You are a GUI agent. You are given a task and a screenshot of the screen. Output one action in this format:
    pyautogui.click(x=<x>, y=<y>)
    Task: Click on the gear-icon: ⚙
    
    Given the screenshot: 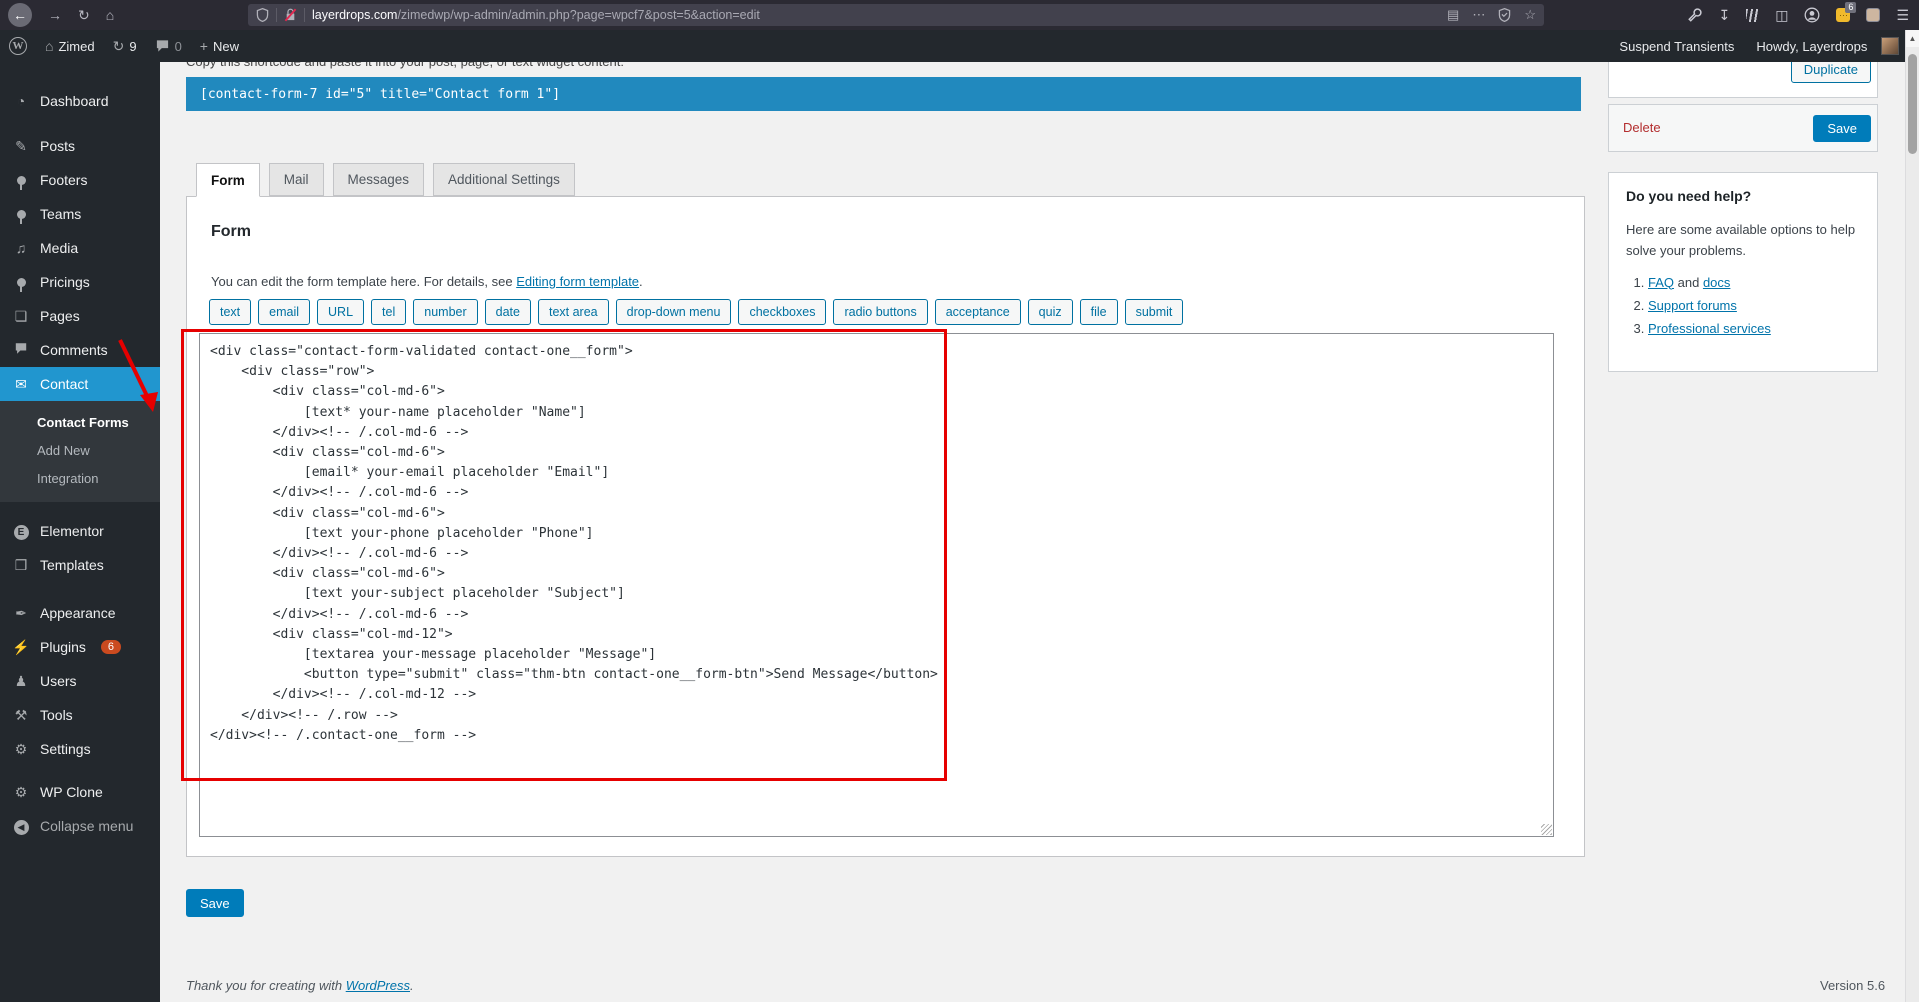 What is the action you would take?
    pyautogui.click(x=21, y=791)
    